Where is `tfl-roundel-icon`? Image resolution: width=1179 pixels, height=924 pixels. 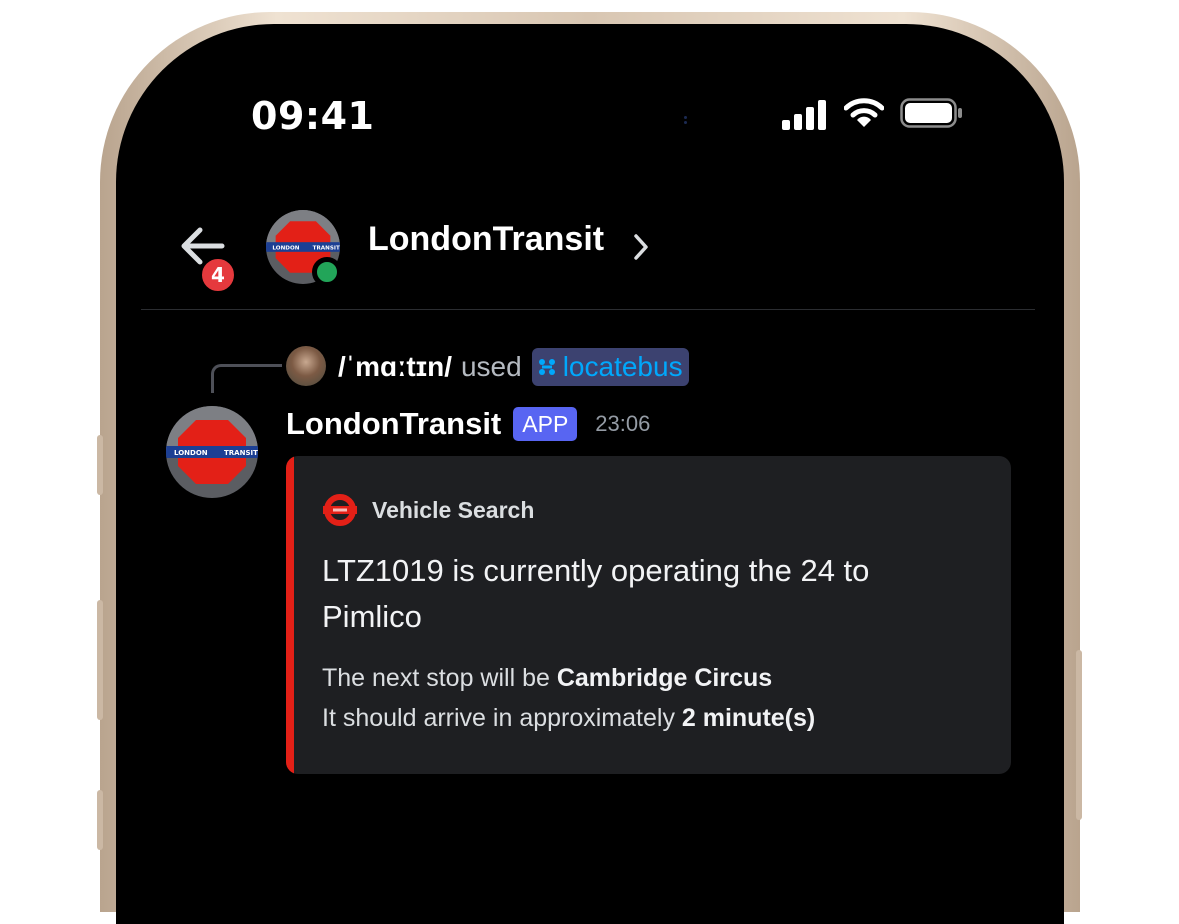 tfl-roundel-icon is located at coordinates (340, 510).